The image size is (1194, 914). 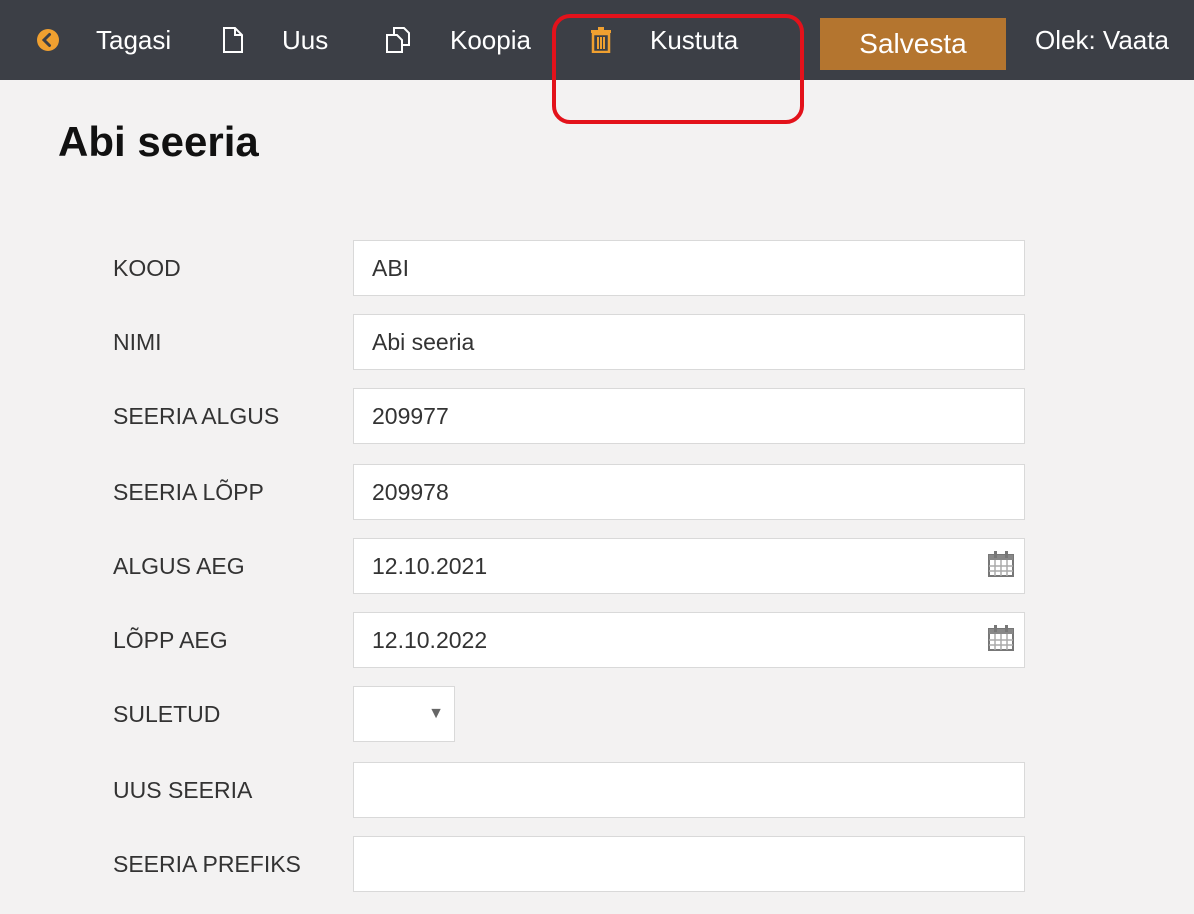 What do you see at coordinates (689, 492) in the screenshot?
I see `seeria-lopp-input: 209978` at bounding box center [689, 492].